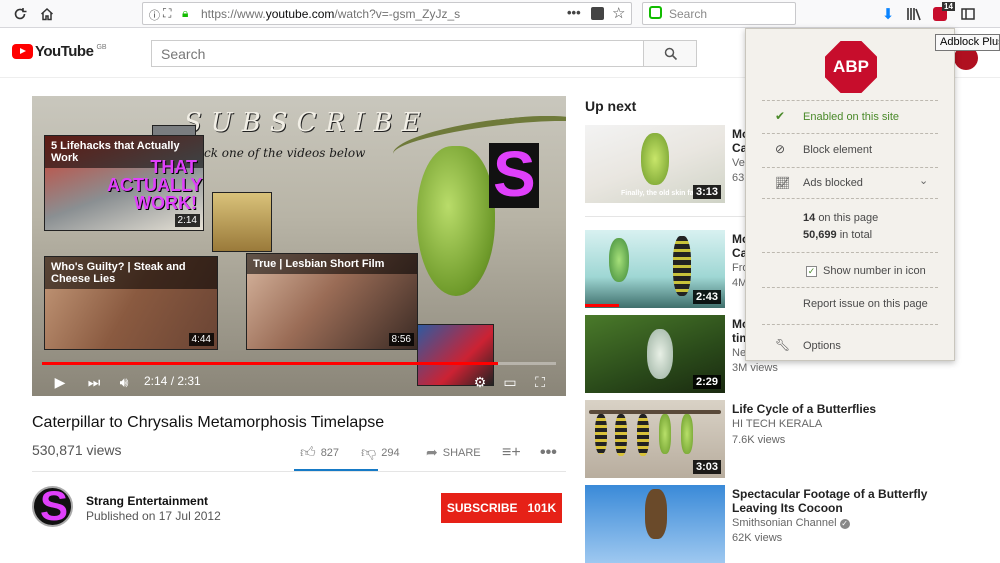 The width and height of the screenshot is (1000, 563). Describe the element at coordinates (147, 501) in the screenshot. I see `channel-name: Strang Entertainment` at that location.